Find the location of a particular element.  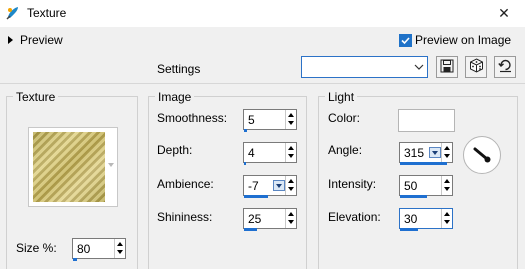

elevation-value: 30 is located at coordinates (411, 219).